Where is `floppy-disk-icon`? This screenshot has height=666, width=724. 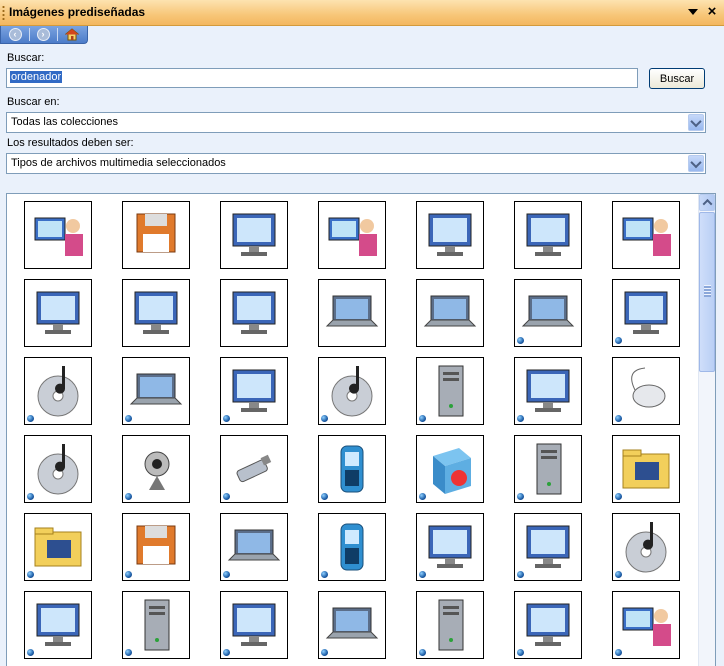 floppy-disk-icon is located at coordinates (156, 233).